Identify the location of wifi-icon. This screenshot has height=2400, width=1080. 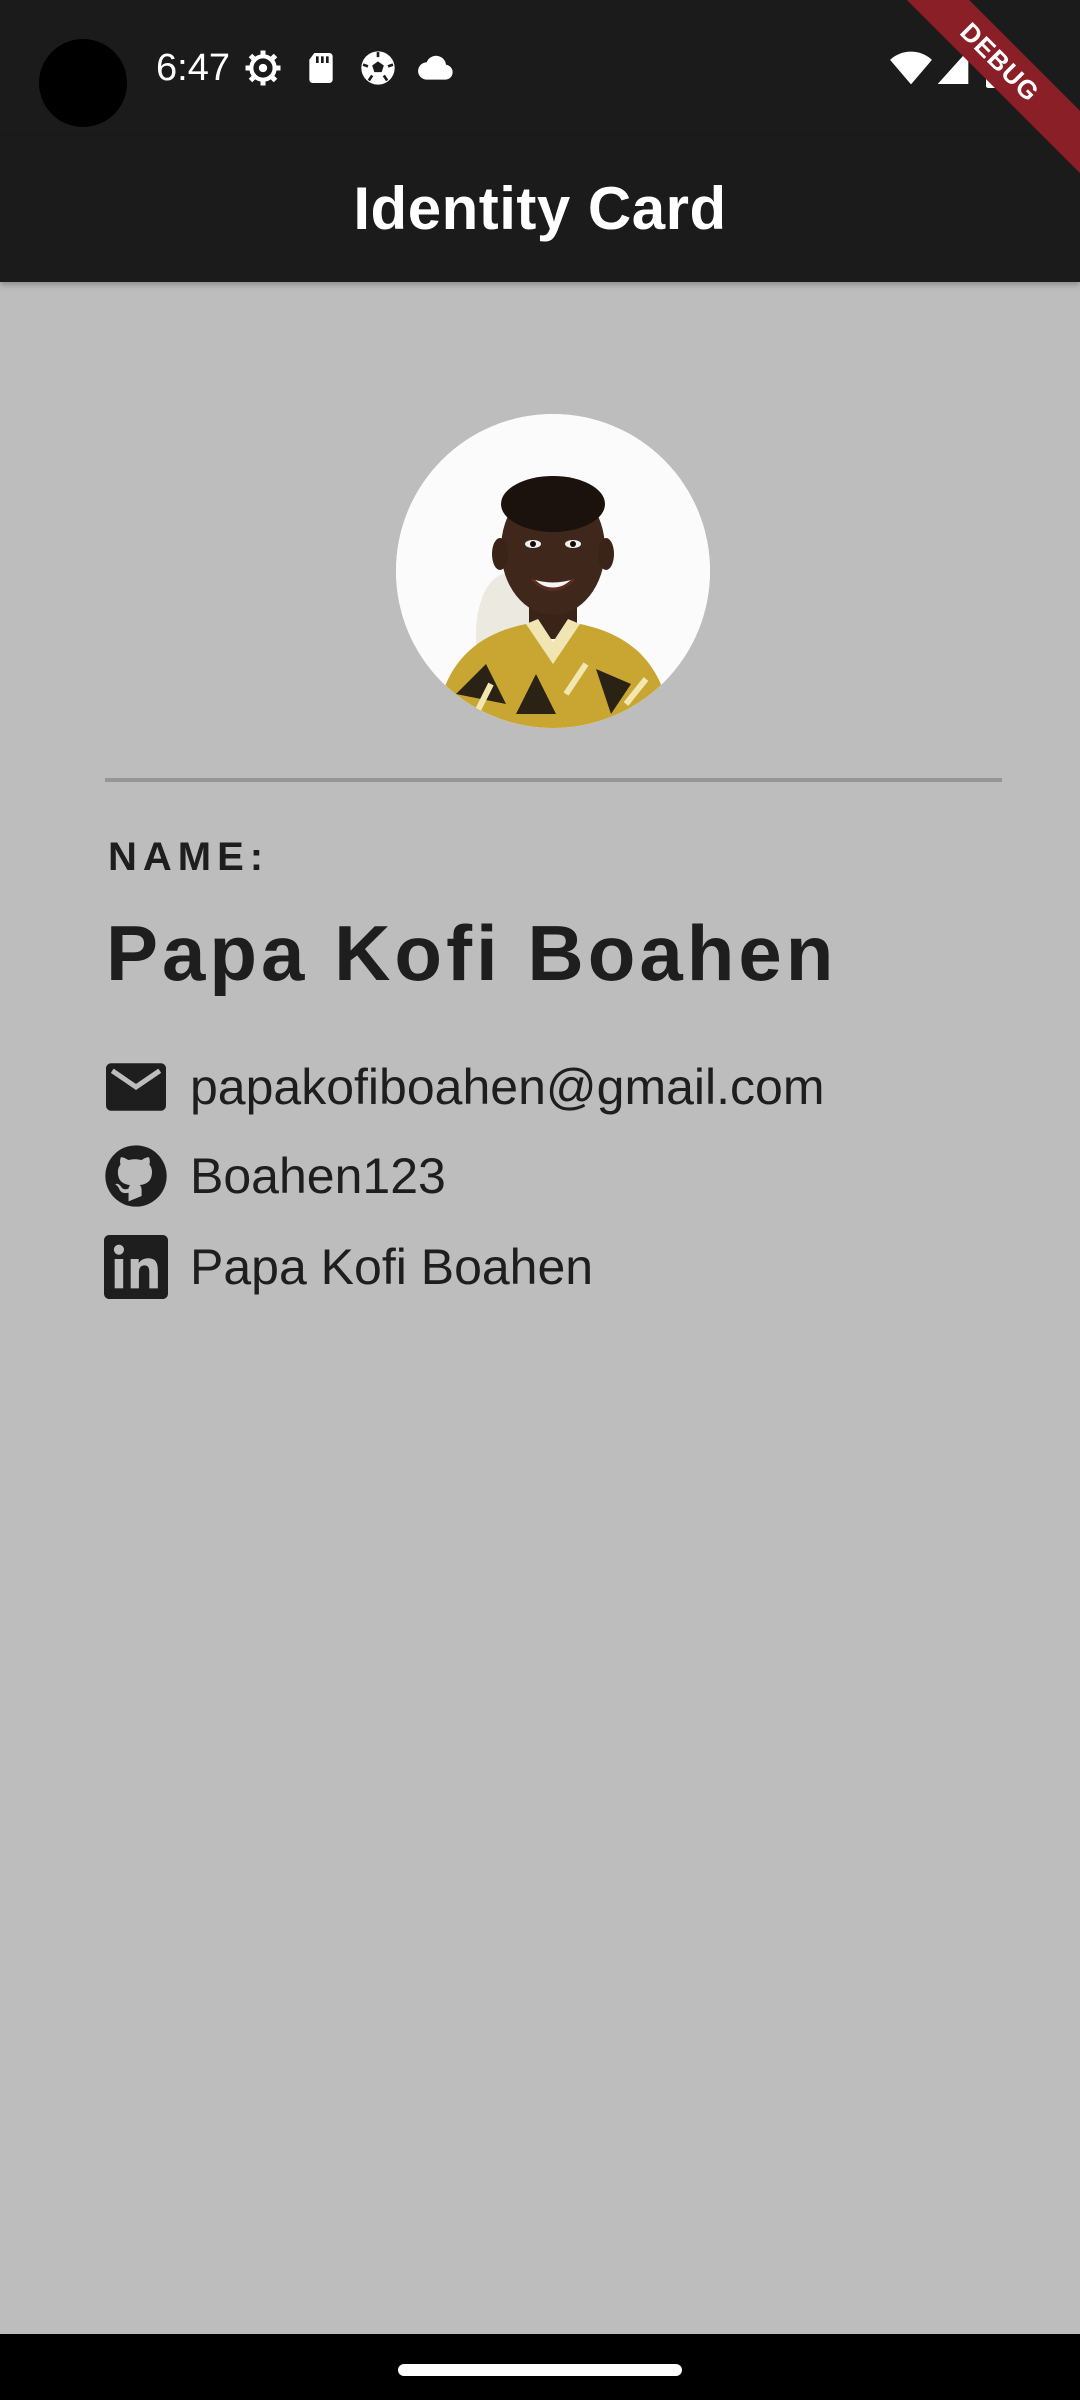
(911, 68).